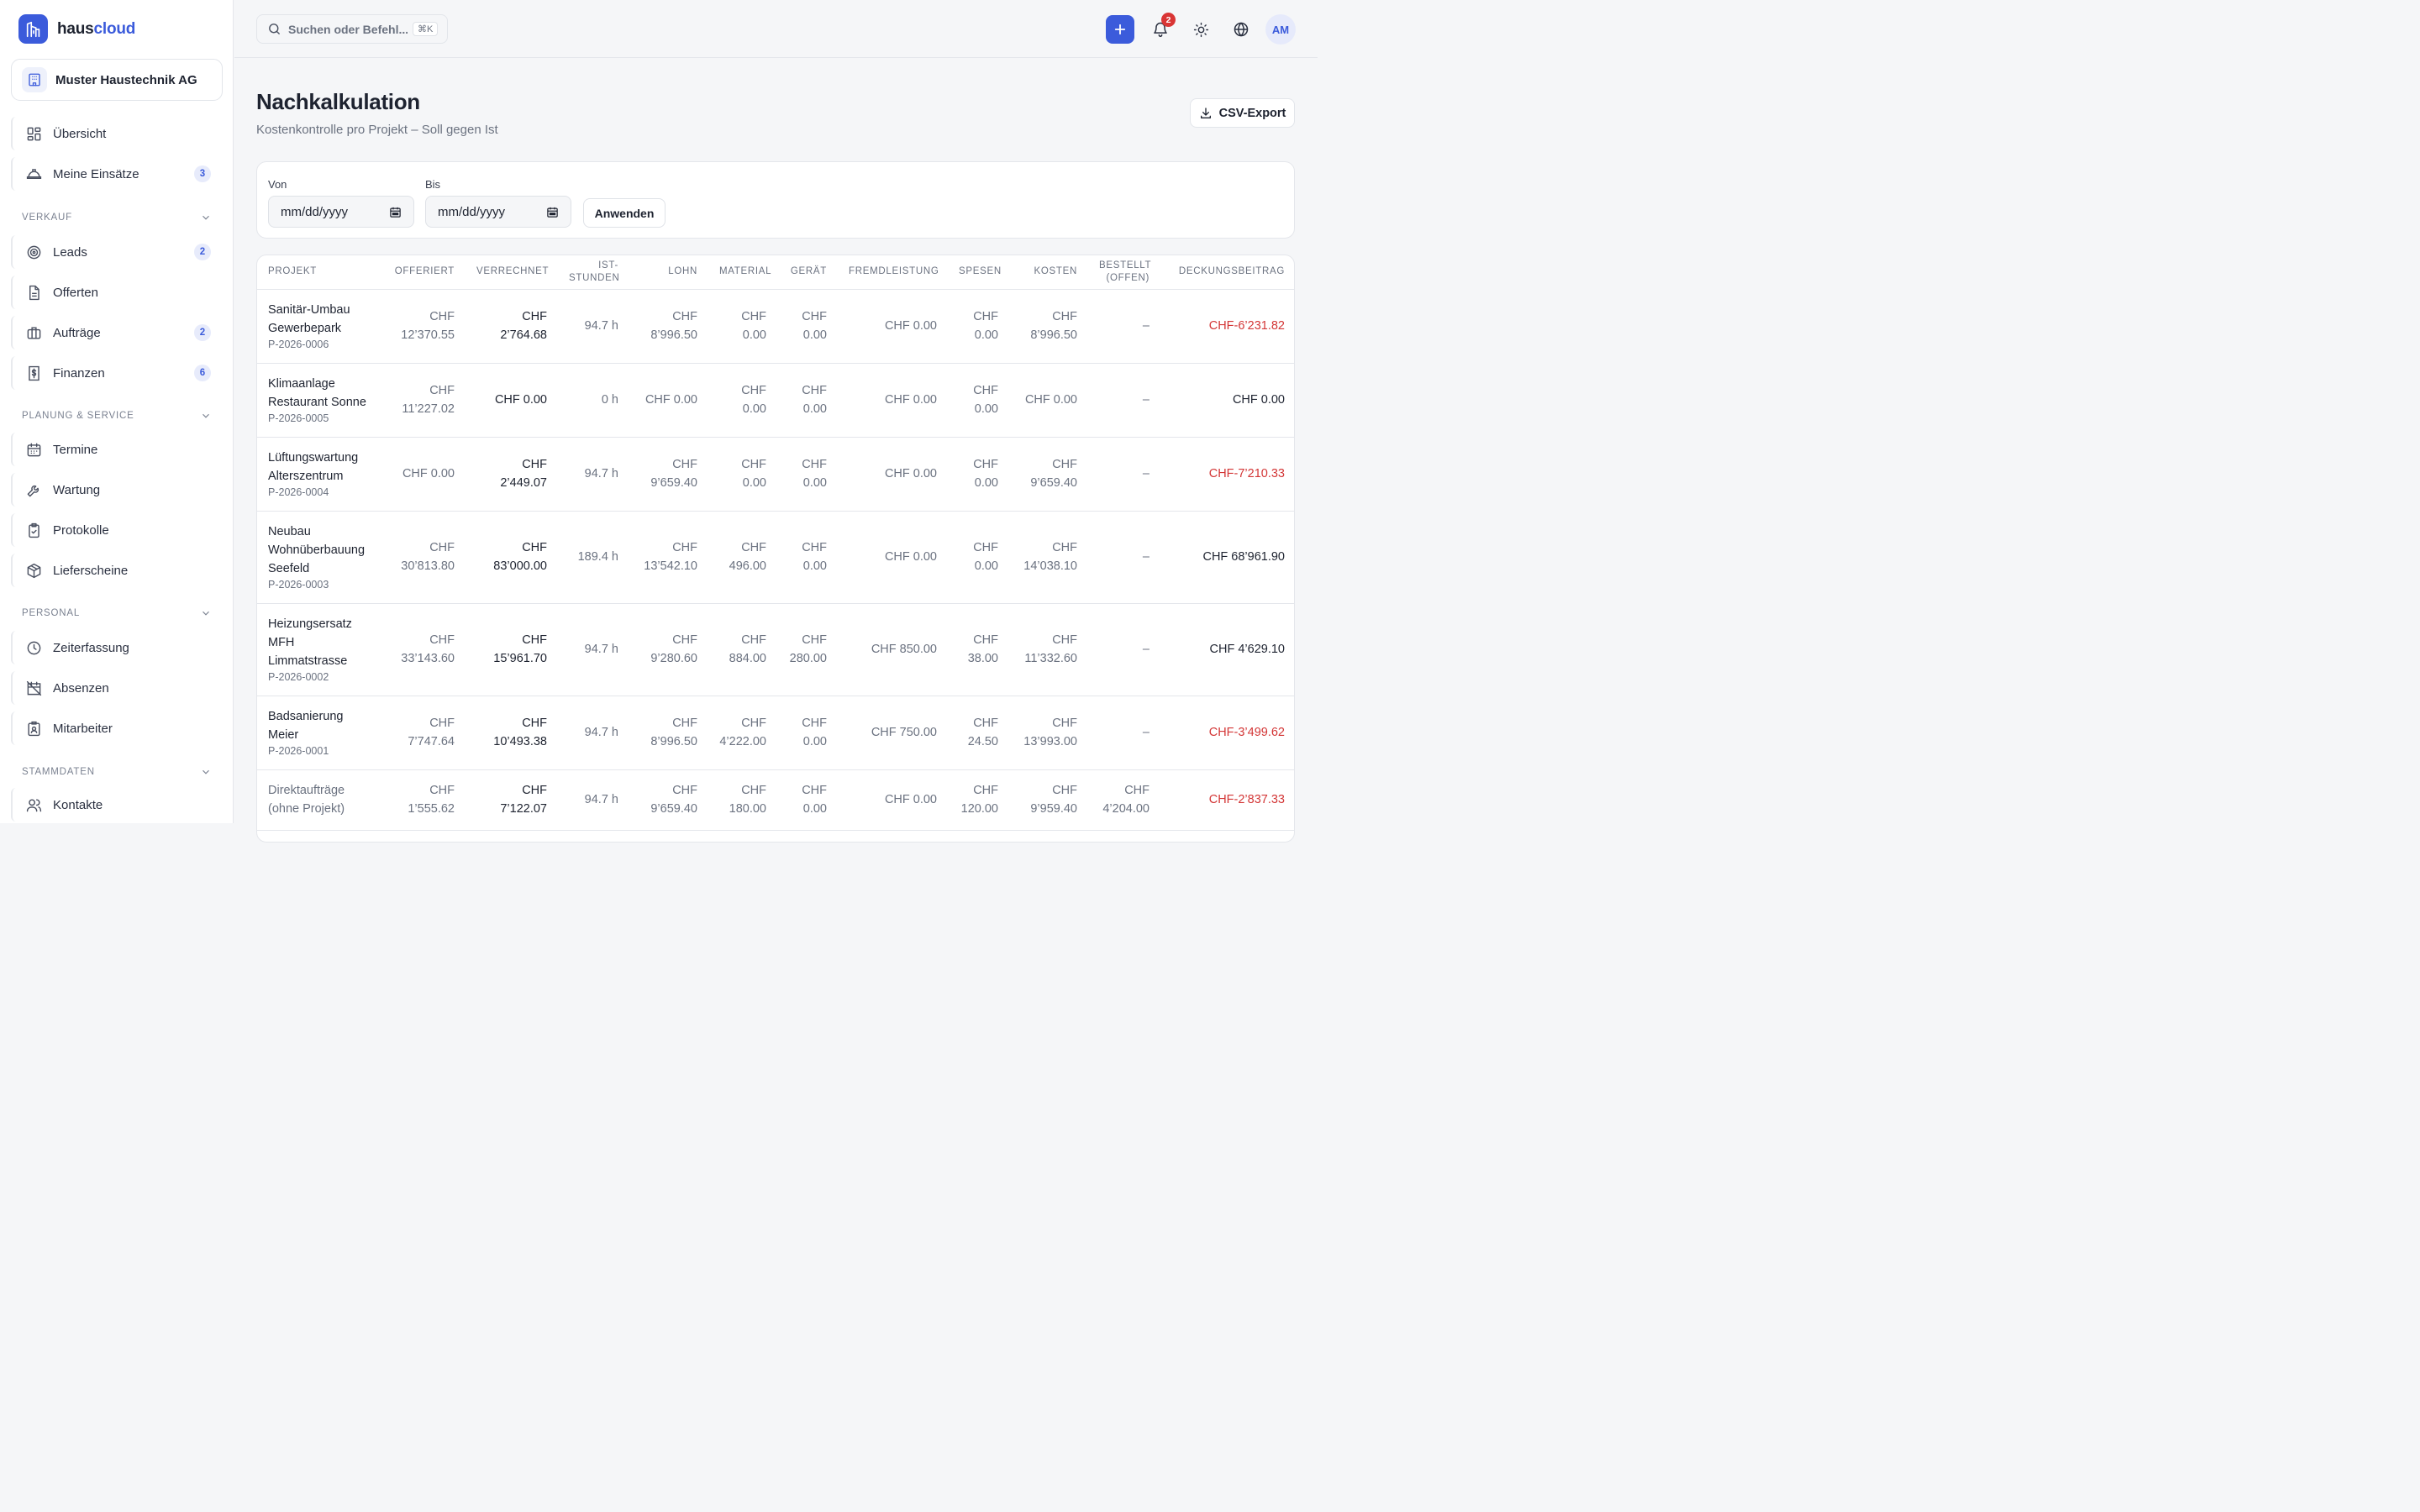 This screenshot has height=1512, width=2420. I want to click on cell-bestellt: –, so click(1124, 474).